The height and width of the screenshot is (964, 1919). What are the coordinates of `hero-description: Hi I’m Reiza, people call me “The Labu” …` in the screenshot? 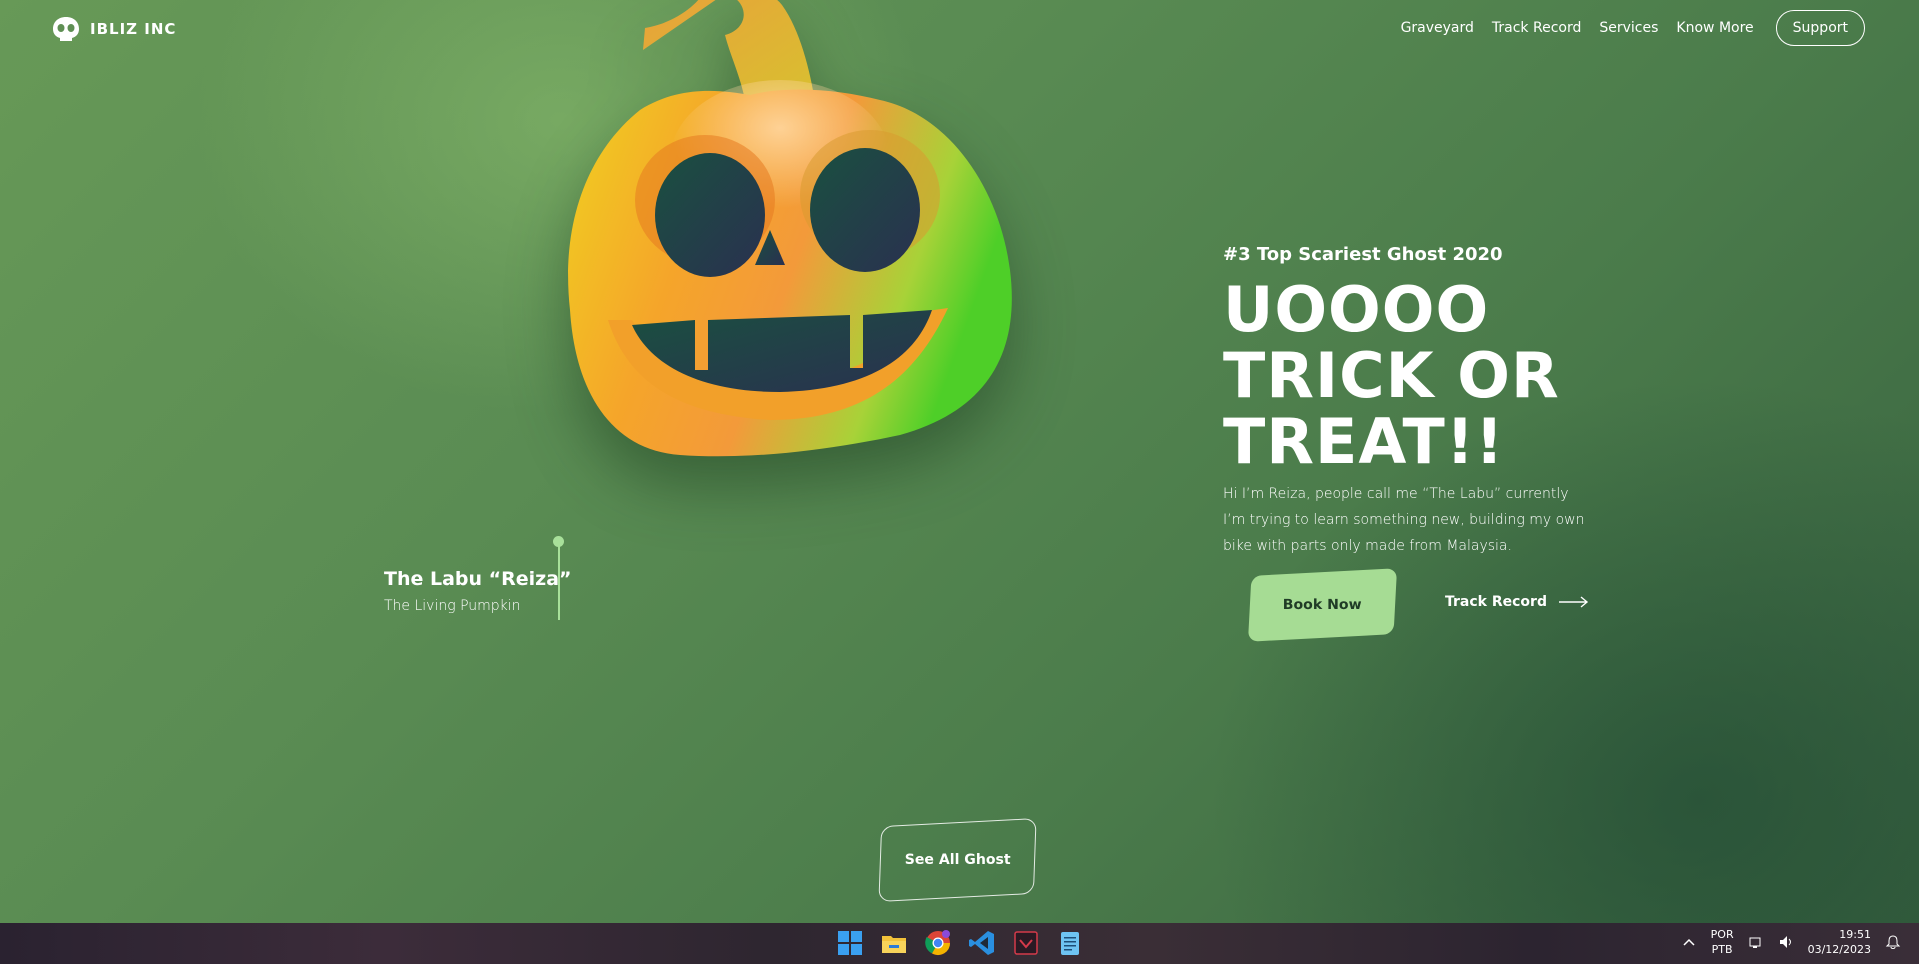 It's located at (1404, 520).